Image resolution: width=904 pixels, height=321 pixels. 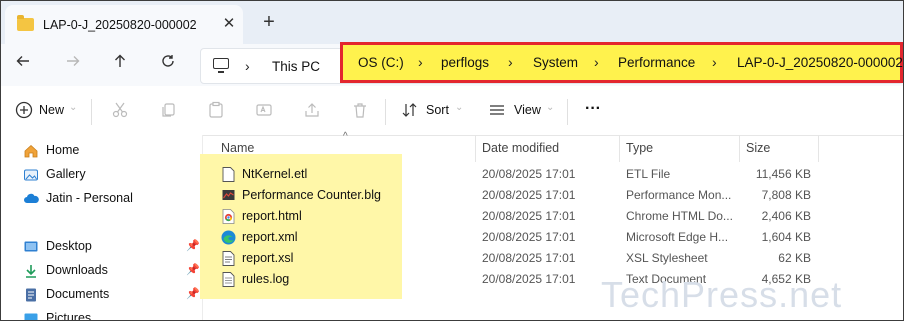 I want to click on pictures-icon, so click(x=31, y=316).